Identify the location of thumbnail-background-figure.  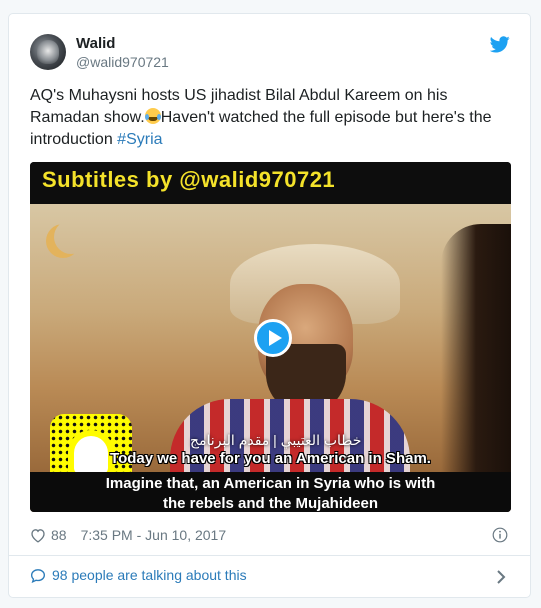
(476, 368).